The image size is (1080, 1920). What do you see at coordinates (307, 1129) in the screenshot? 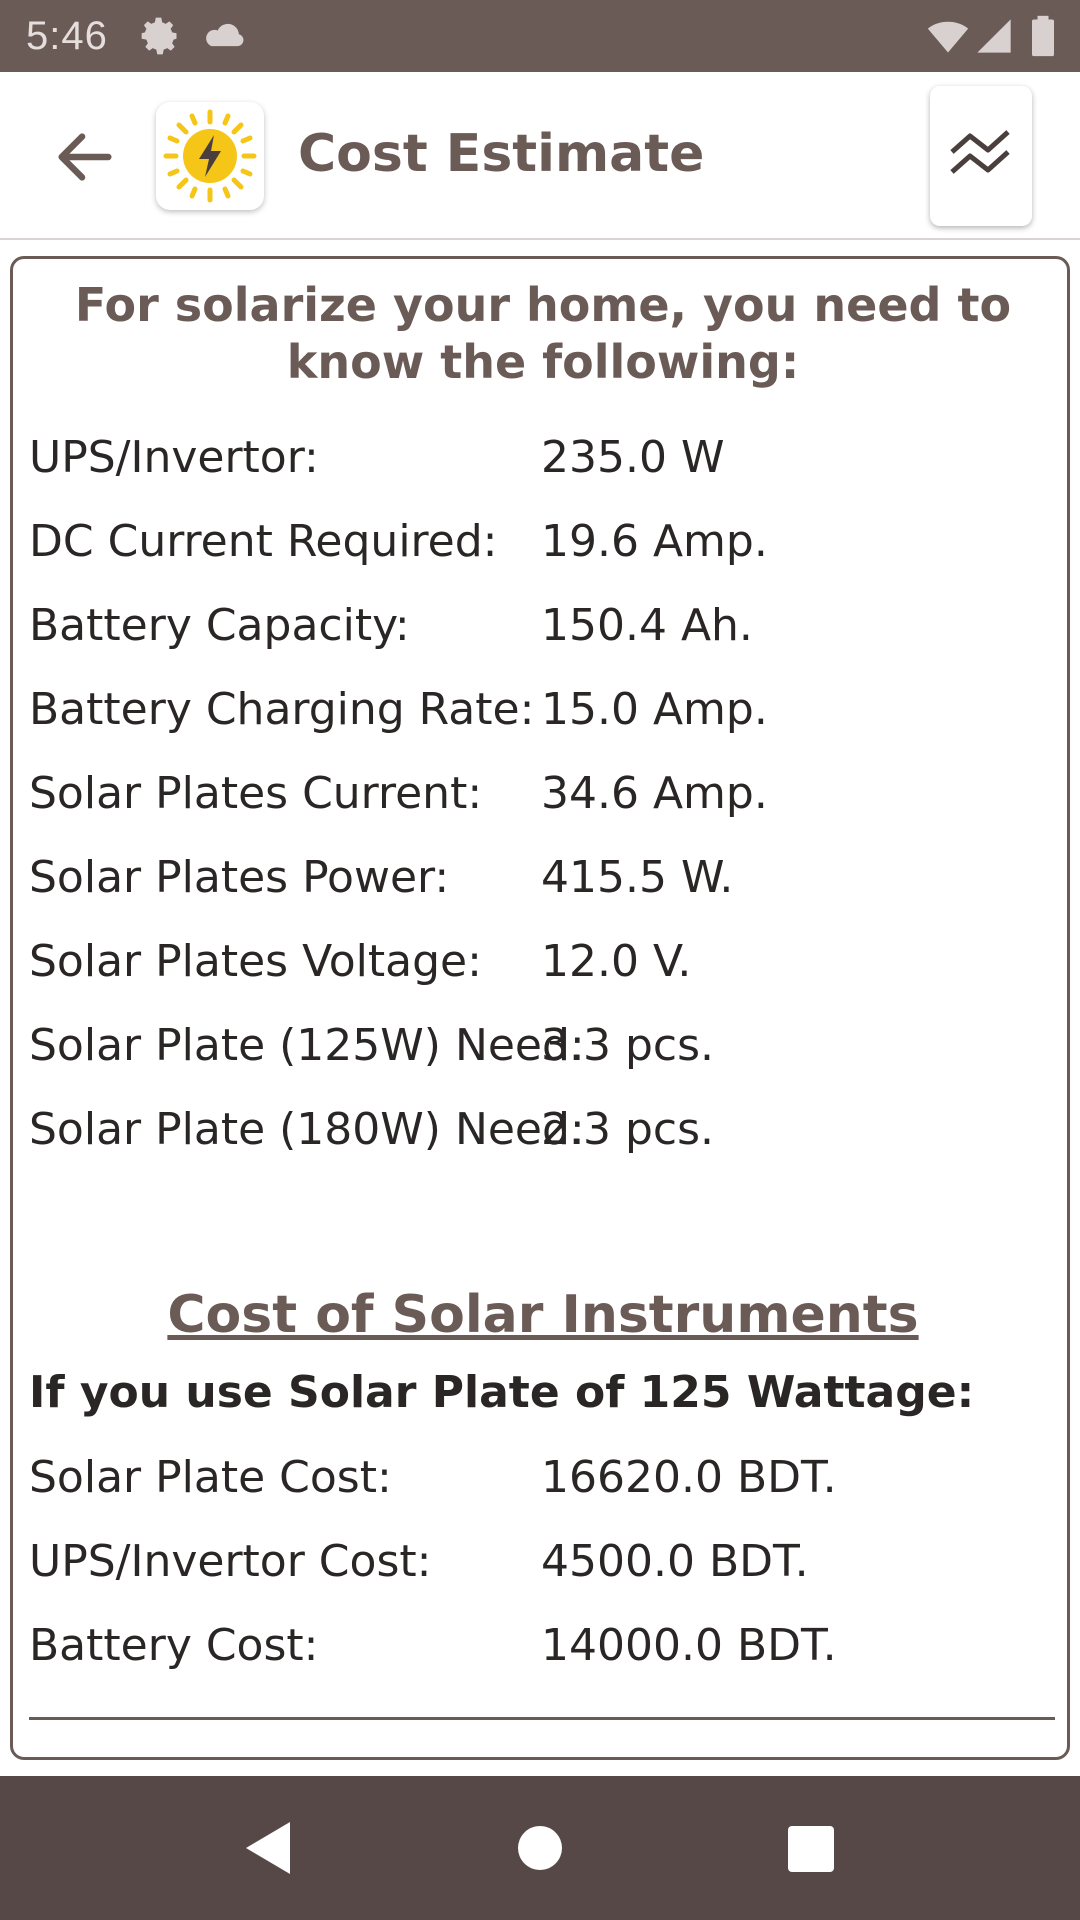
I see `row-label: Solar Plate (180W) Need:` at bounding box center [307, 1129].